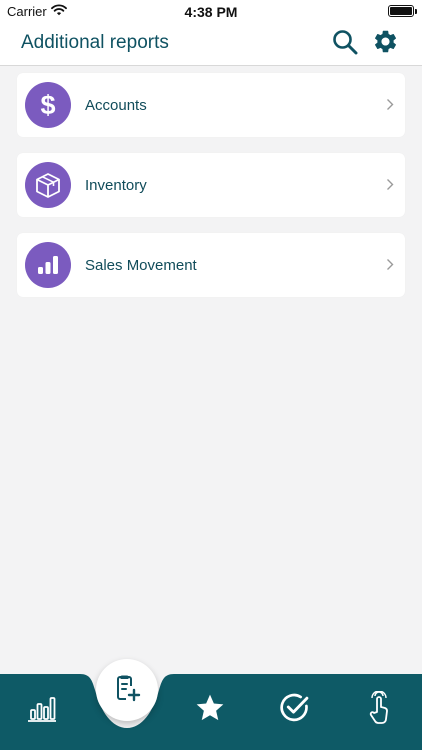  Describe the element at coordinates (211, 185) in the screenshot. I see `report-item-inventory: Inventory` at that location.